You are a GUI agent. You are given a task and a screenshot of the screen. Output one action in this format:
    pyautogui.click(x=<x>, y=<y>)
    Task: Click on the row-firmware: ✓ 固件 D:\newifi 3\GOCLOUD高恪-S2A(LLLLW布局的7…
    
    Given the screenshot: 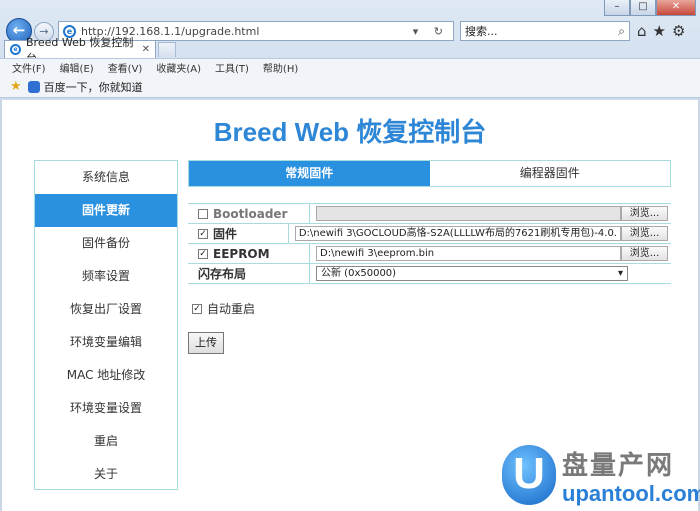 What is the action you would take?
    pyautogui.click(x=429, y=234)
    